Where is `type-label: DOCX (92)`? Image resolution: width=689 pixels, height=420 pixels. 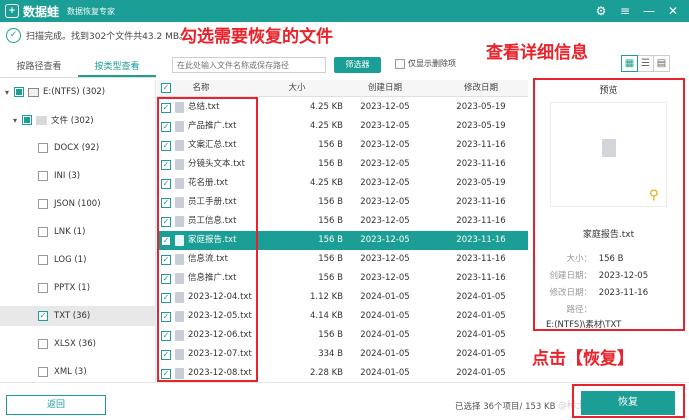 type-label: DOCX (92) is located at coordinates (77, 148).